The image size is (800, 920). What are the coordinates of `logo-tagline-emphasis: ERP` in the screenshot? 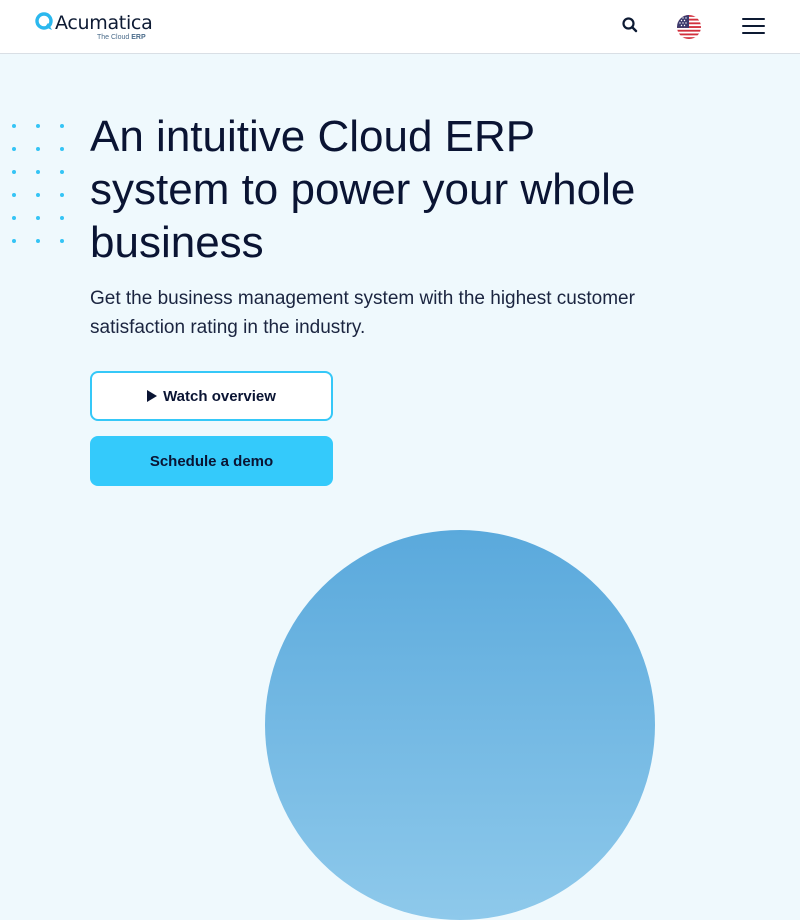 It's located at (138, 37).